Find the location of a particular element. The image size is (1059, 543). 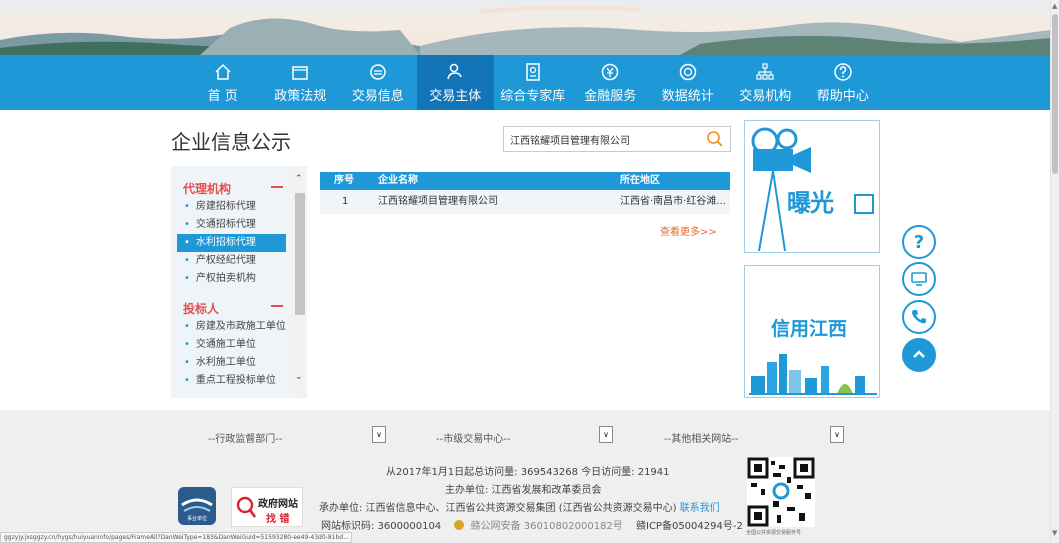

qr-code-image is located at coordinates (781, 492).